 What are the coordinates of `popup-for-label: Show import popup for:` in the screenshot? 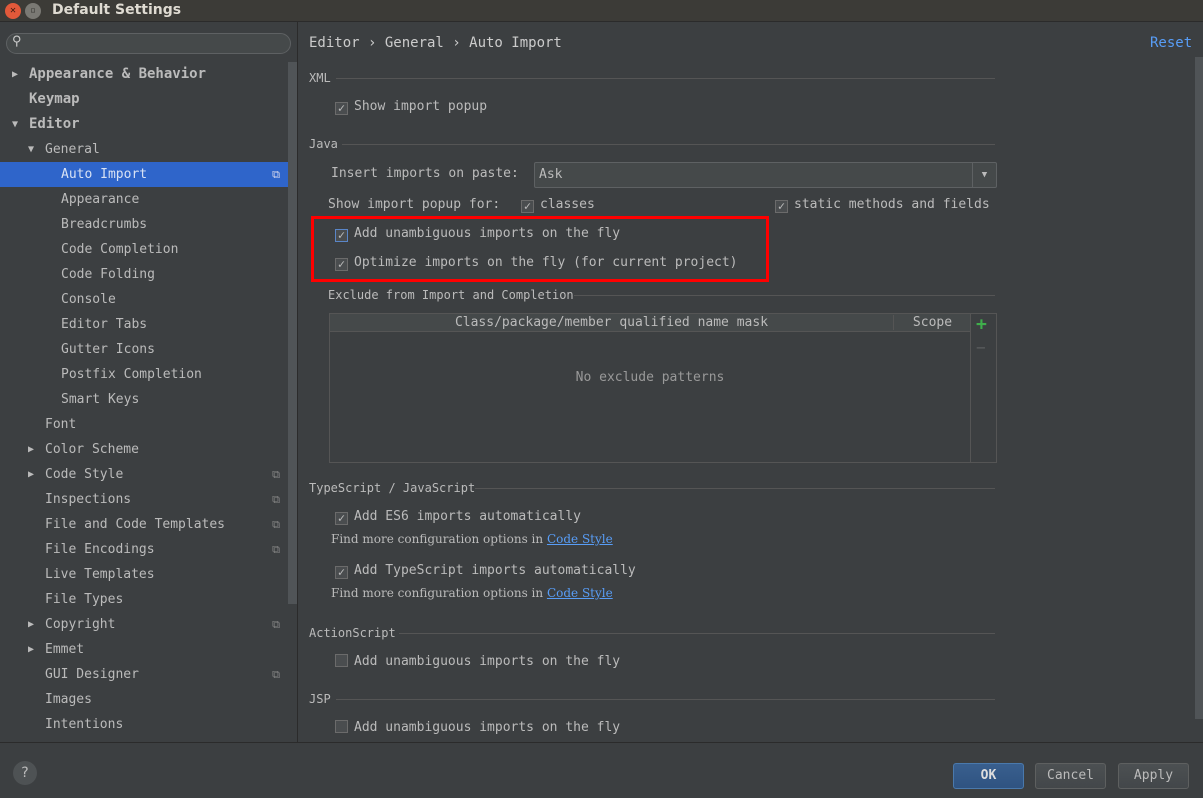 It's located at (414, 204).